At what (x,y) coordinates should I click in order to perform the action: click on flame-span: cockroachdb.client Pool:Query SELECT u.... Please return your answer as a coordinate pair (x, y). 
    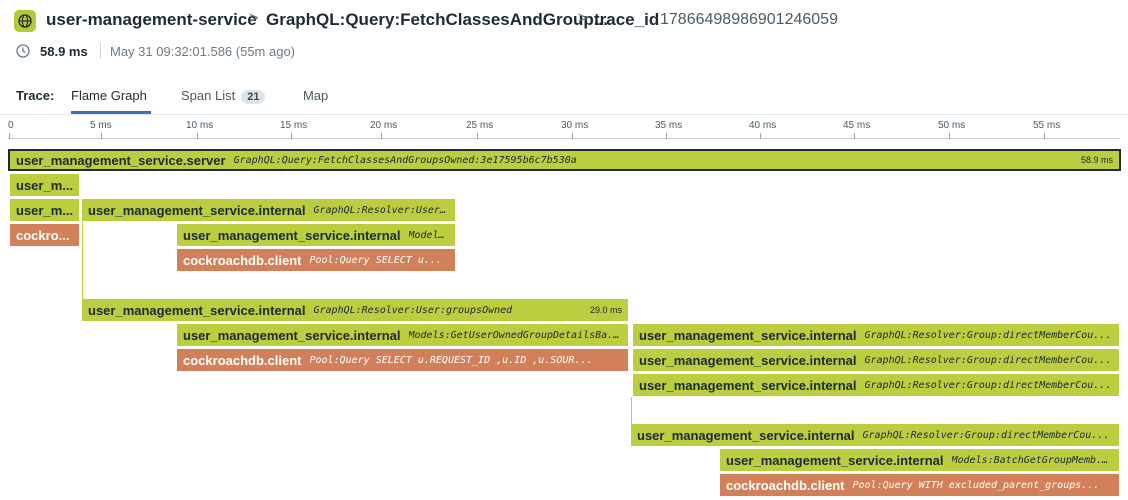
    Looking at the image, I should click on (316, 260).